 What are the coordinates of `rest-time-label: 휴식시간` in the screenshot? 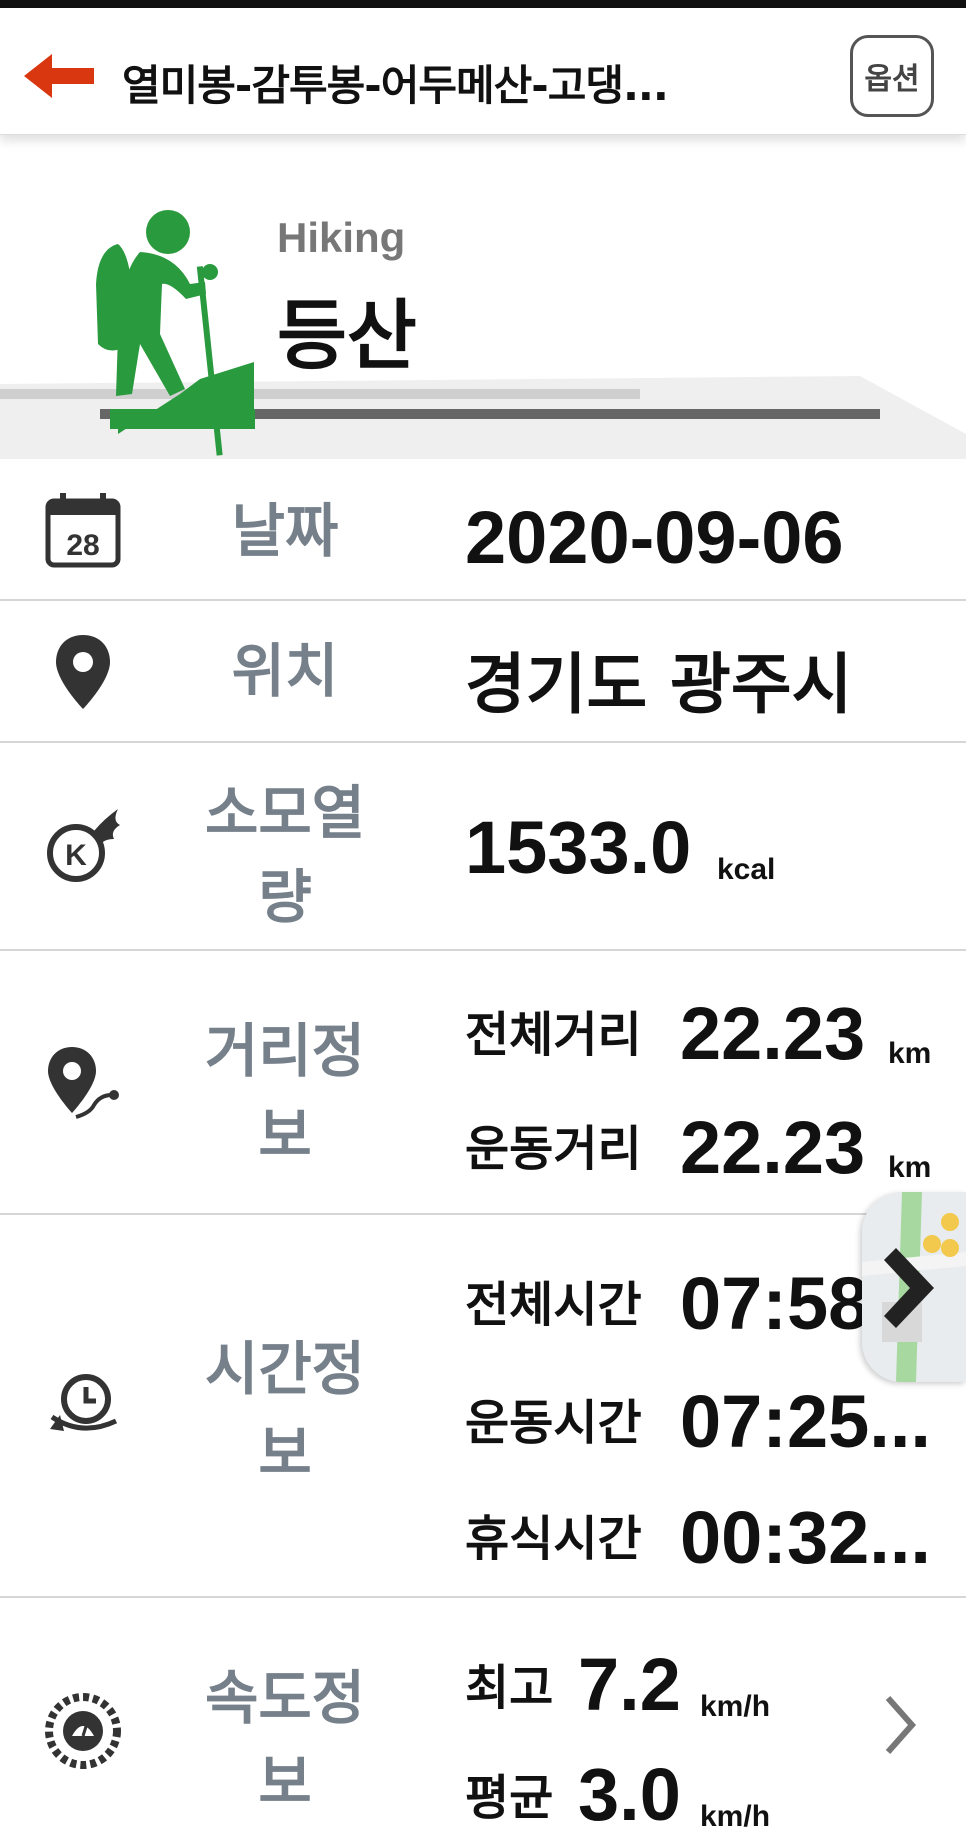 It's located at (553, 1539).